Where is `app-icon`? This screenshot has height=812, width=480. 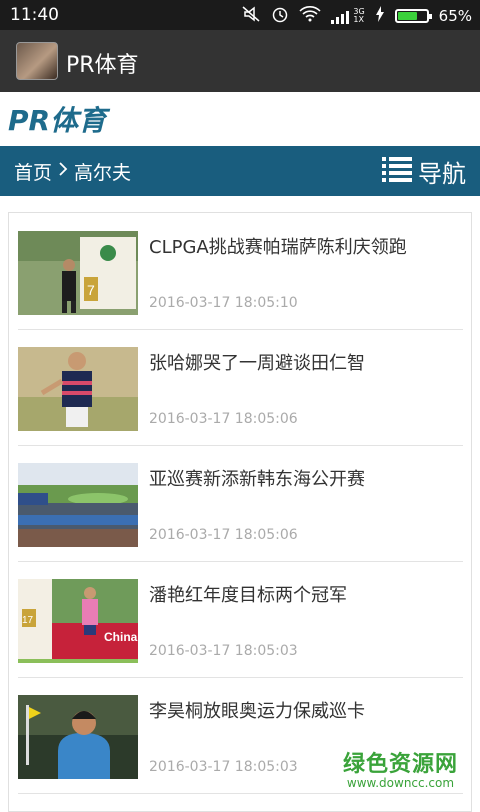 app-icon is located at coordinates (37, 61).